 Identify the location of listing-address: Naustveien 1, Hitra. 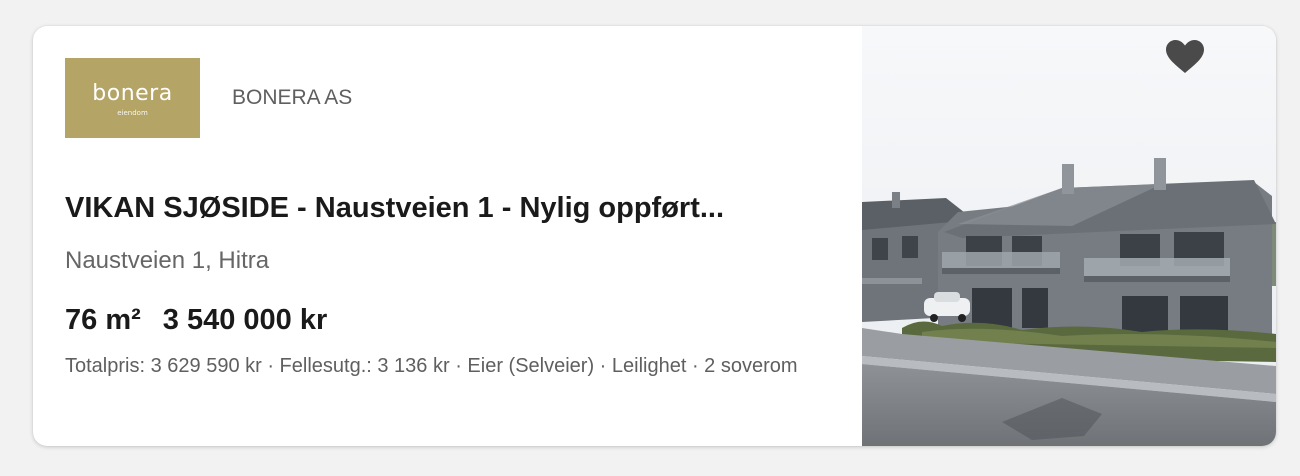
(167, 260).